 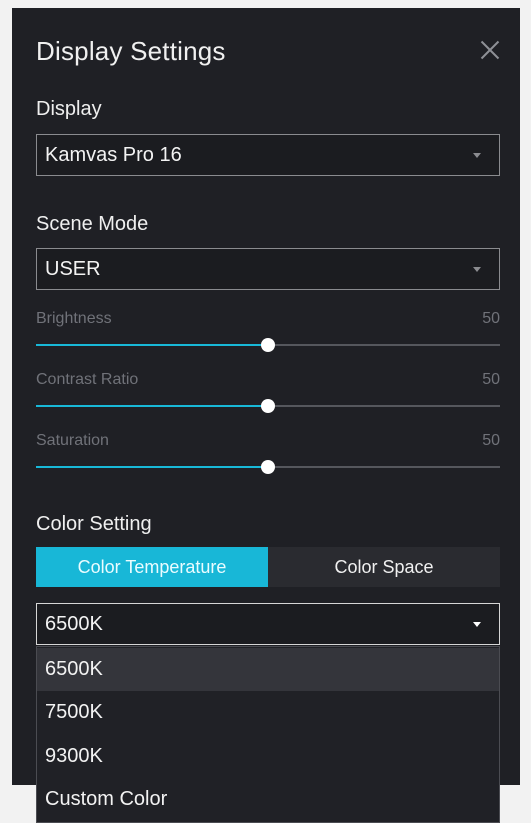 I want to click on saturation-label: Saturation, so click(x=72, y=440).